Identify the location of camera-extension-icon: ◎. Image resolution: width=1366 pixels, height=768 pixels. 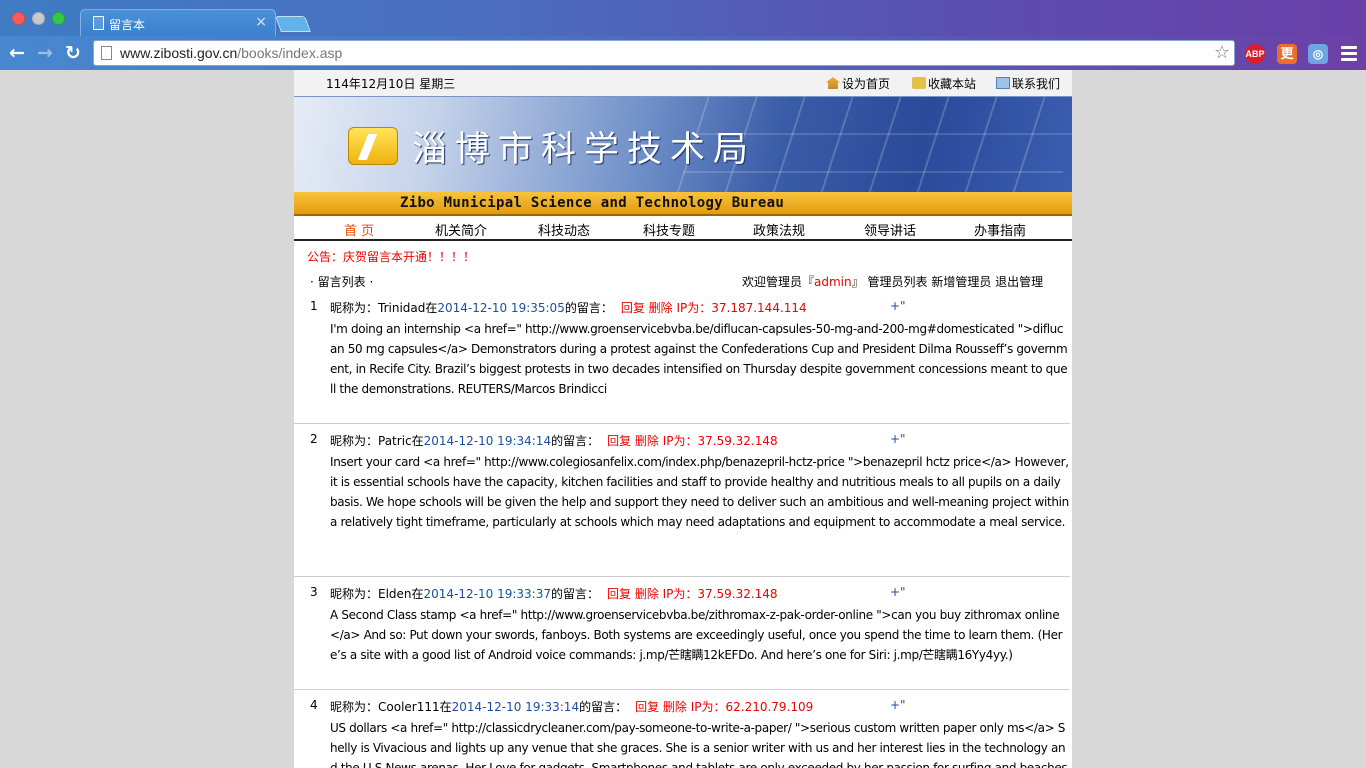
(1318, 54).